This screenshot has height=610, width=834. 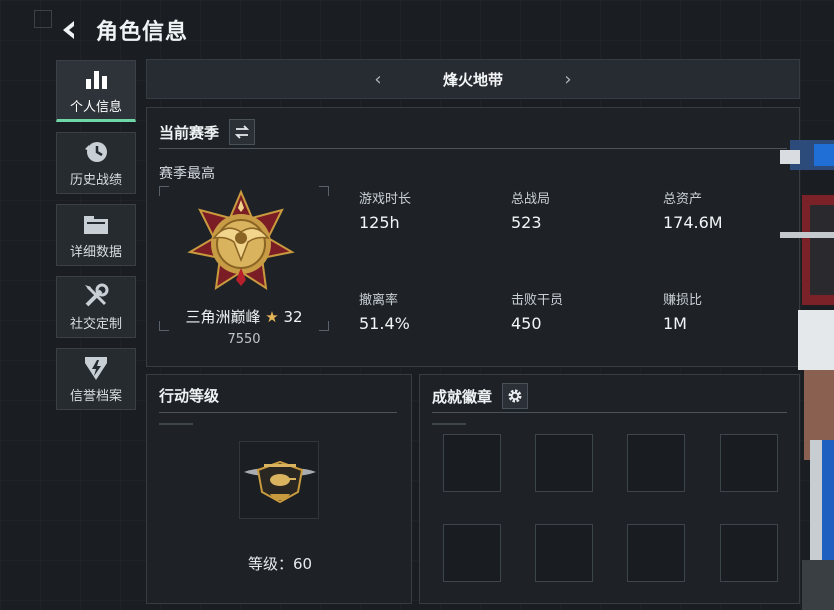 I want to click on action-level-panel: 行动等级 等级：60, so click(x=279, y=489).